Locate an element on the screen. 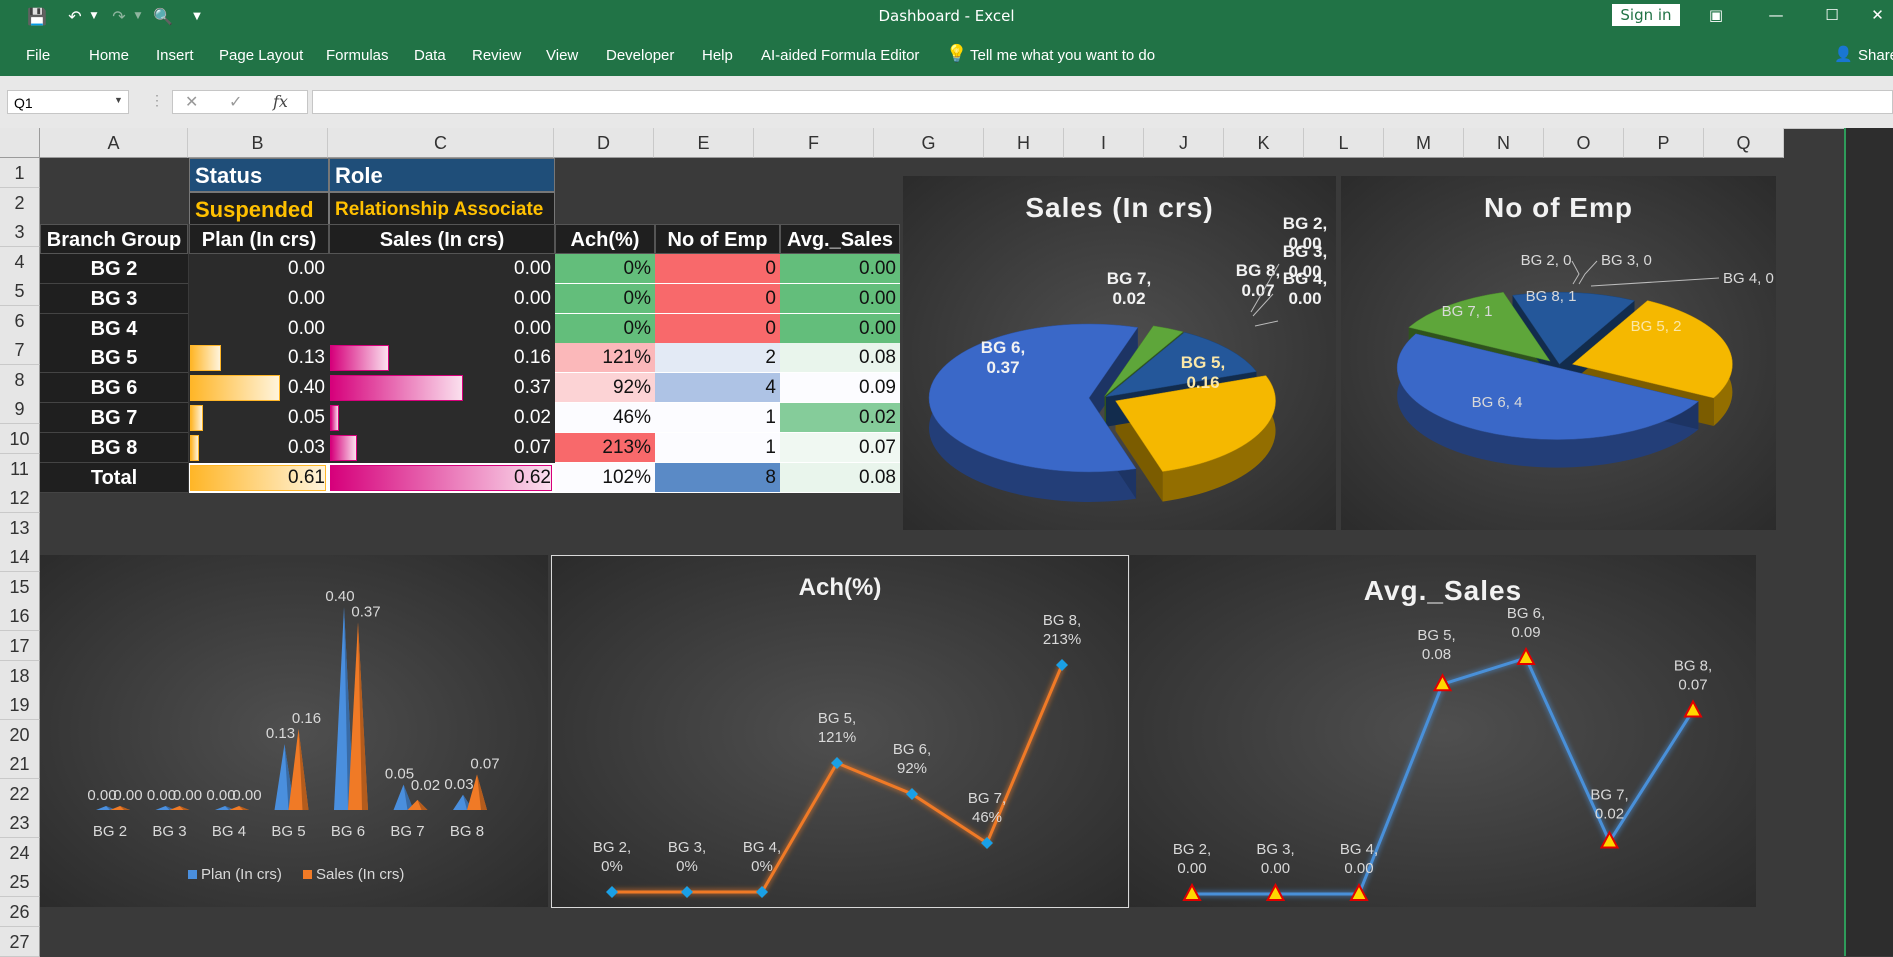 This screenshot has width=1893, height=957. tab-help: Help is located at coordinates (717, 55).